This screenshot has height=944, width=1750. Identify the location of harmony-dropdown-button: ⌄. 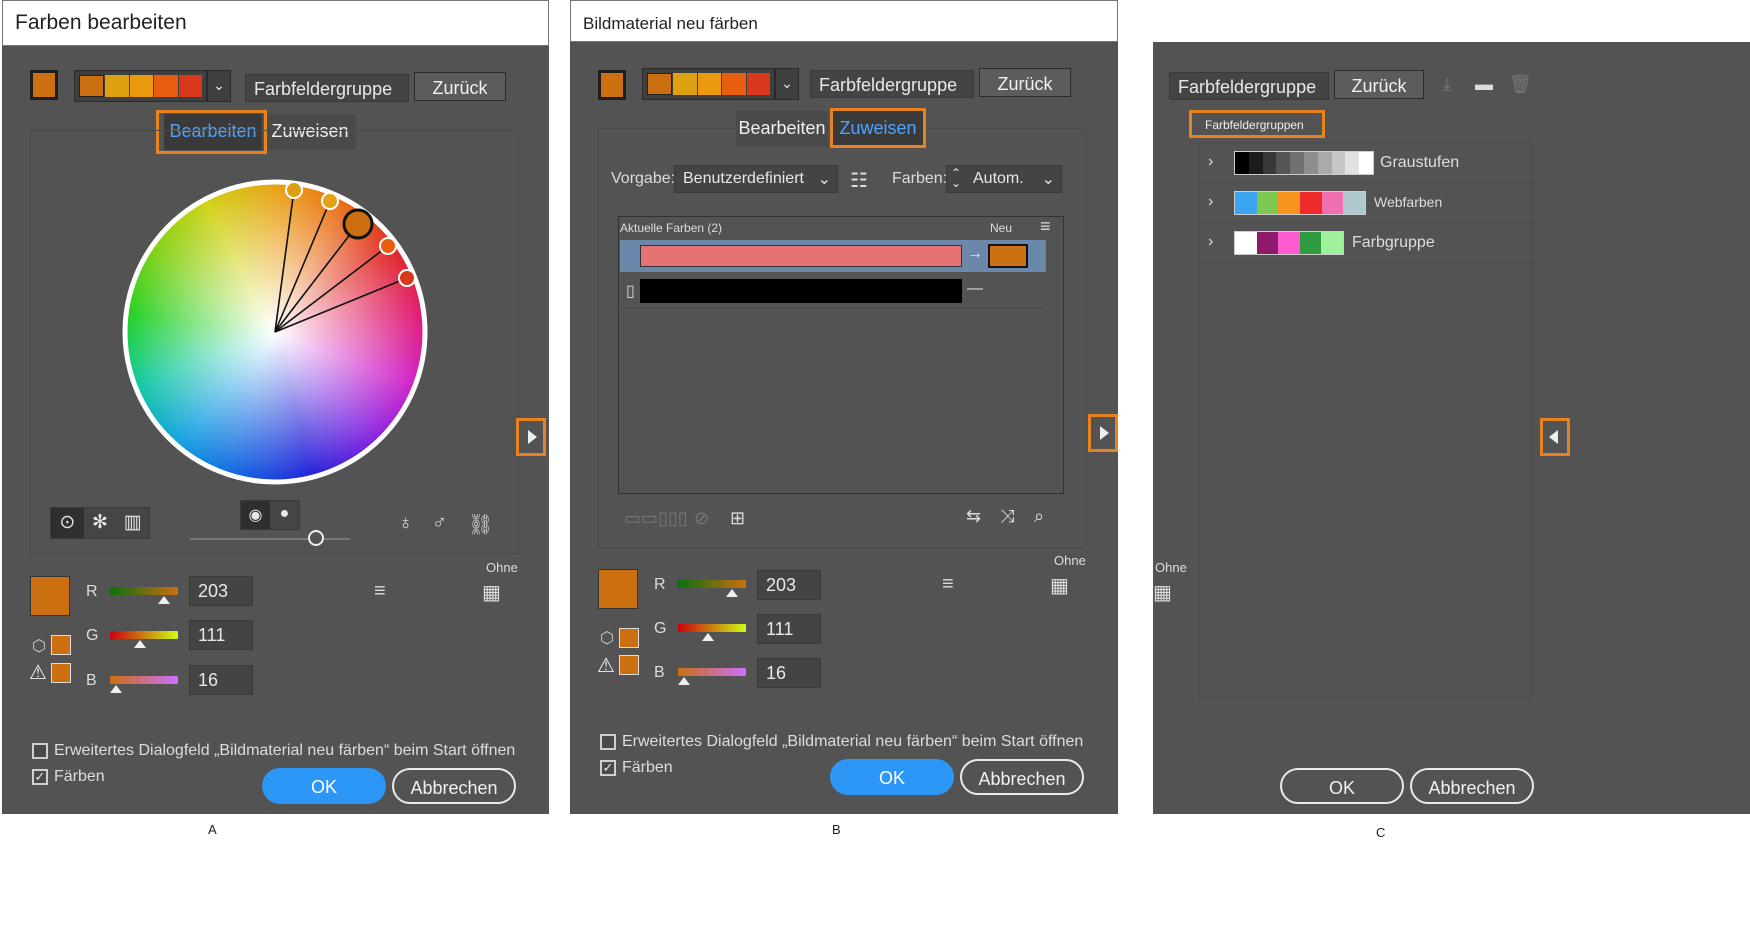
(219, 86).